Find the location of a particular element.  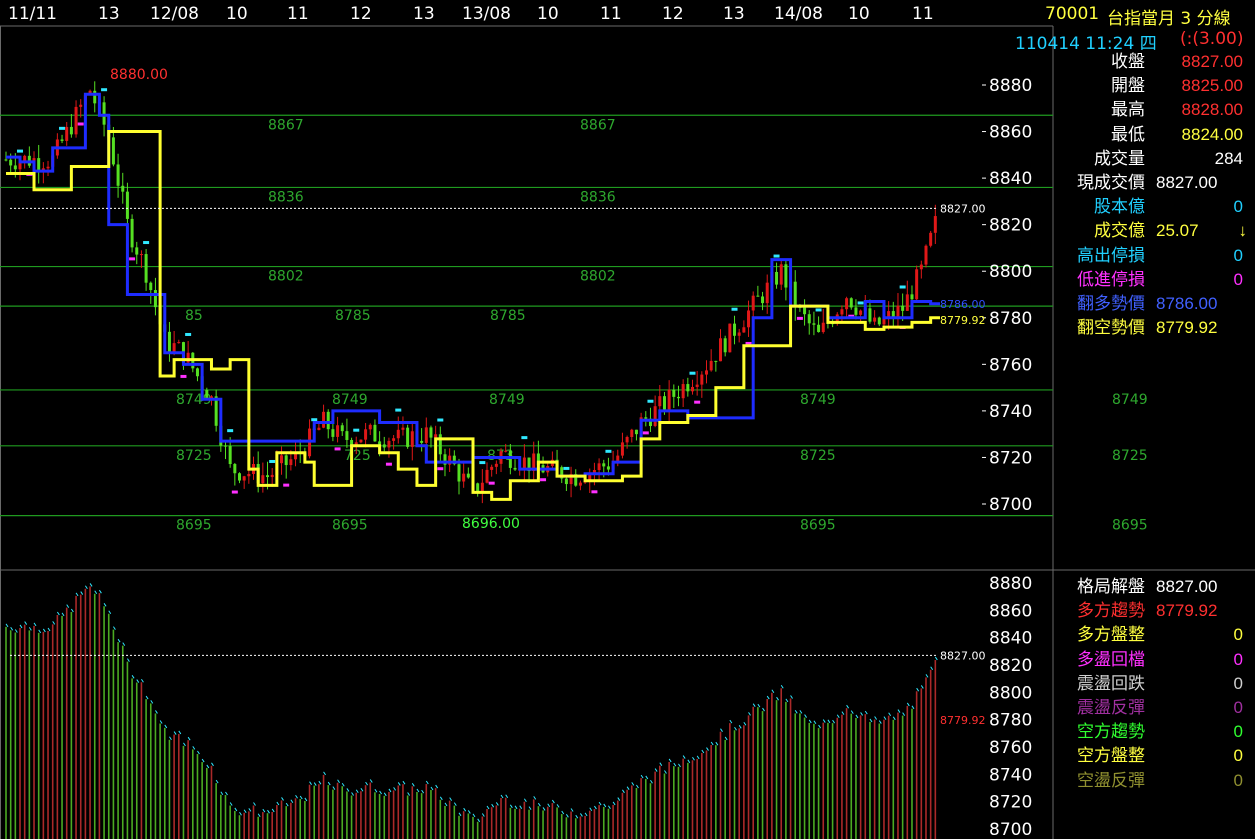

quote-value: 8786.00 is located at coordinates (1187, 303).